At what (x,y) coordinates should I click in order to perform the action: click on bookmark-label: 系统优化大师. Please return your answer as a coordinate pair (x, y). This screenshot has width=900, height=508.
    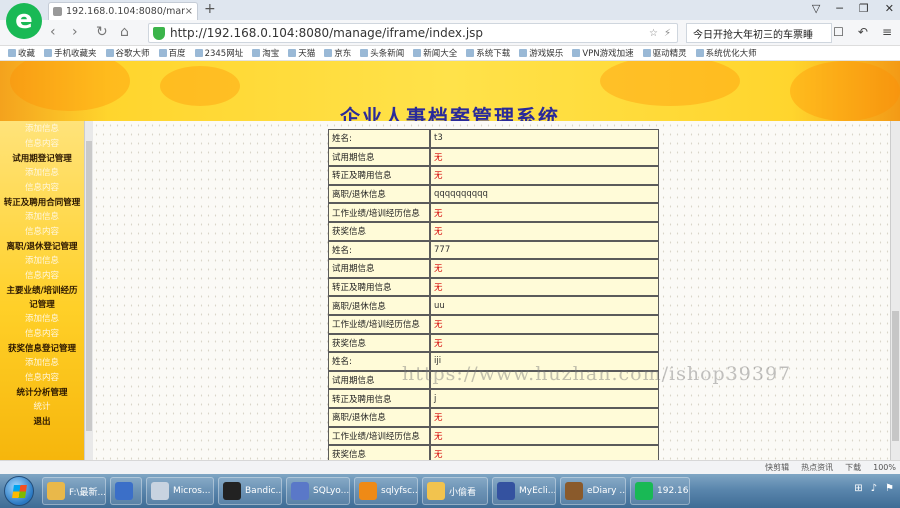
    Looking at the image, I should click on (731, 53).